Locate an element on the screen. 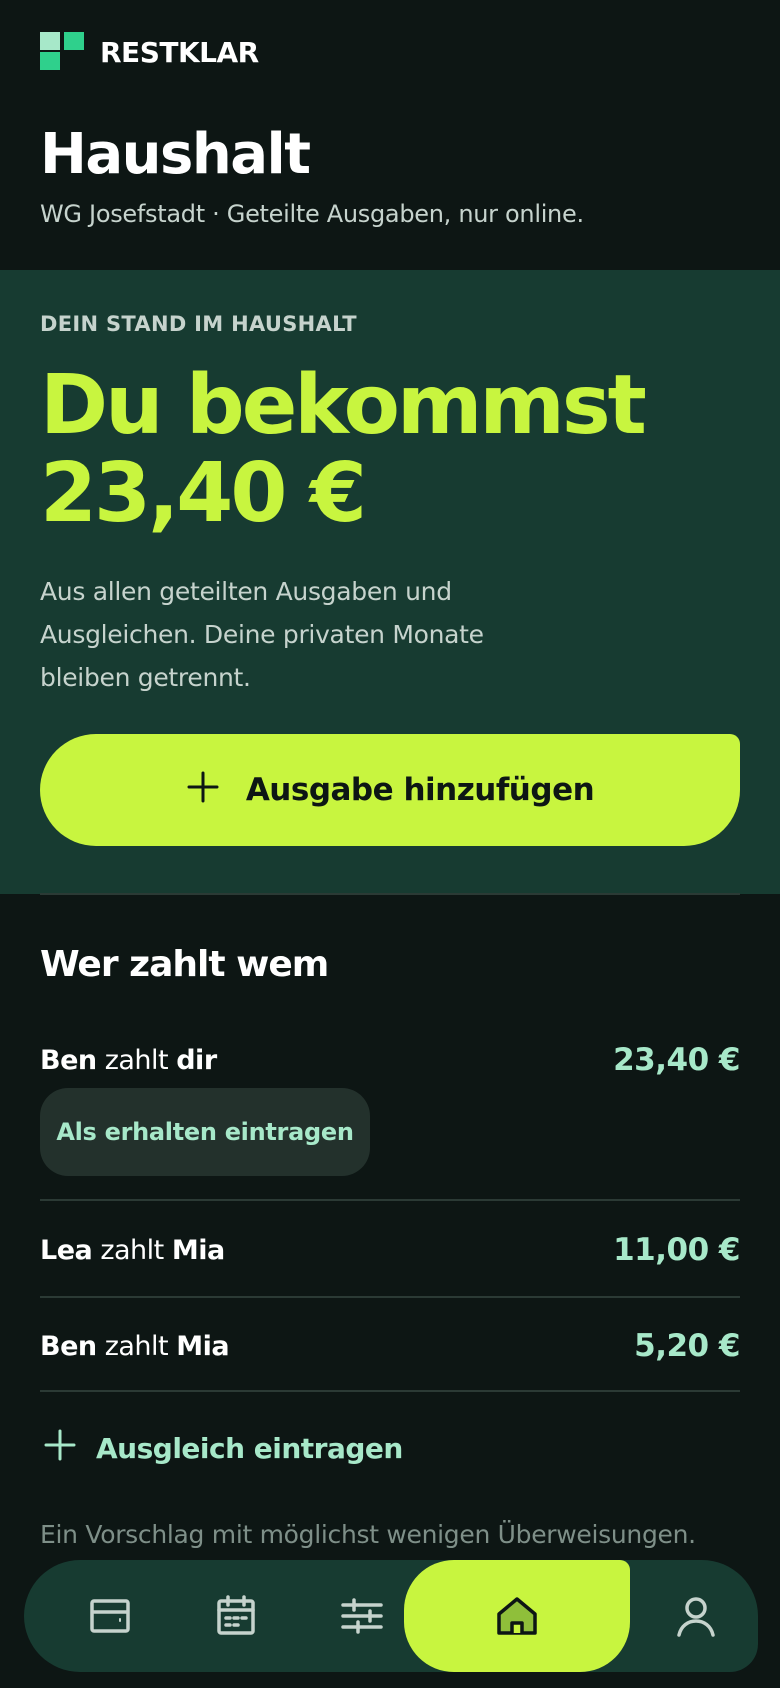 Image resolution: width=780 pixels, height=1688 pixels. nav-item-filters is located at coordinates (362, 1616).